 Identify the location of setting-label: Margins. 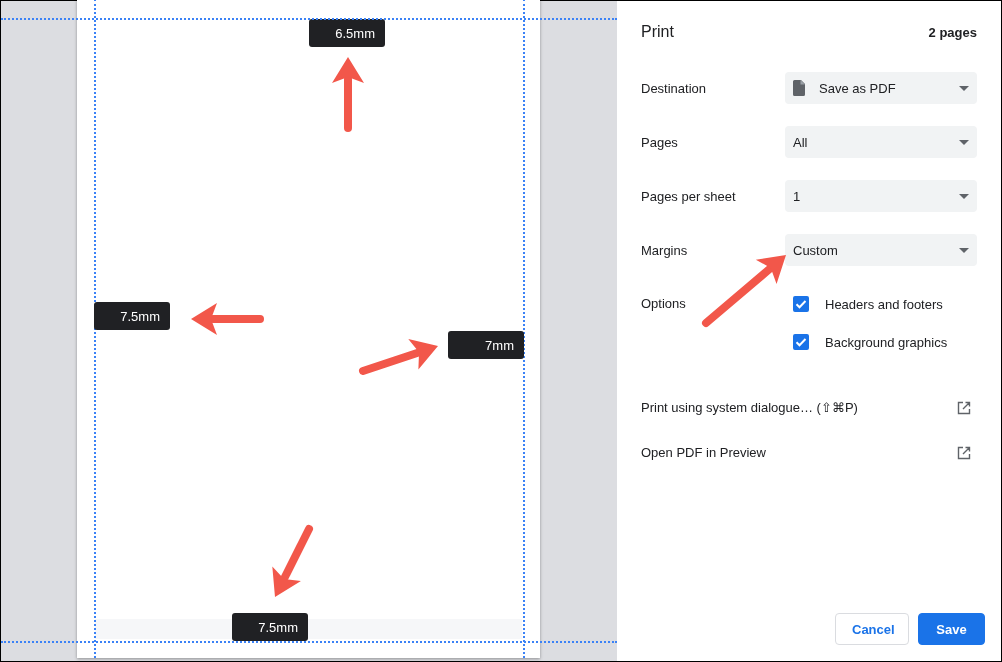
(665, 250).